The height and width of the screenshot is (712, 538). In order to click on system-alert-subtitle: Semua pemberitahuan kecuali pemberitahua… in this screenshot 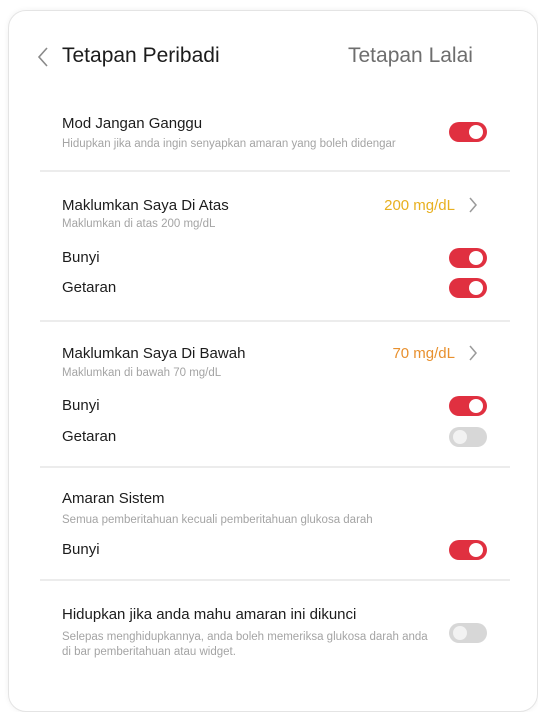, I will do `click(217, 520)`.